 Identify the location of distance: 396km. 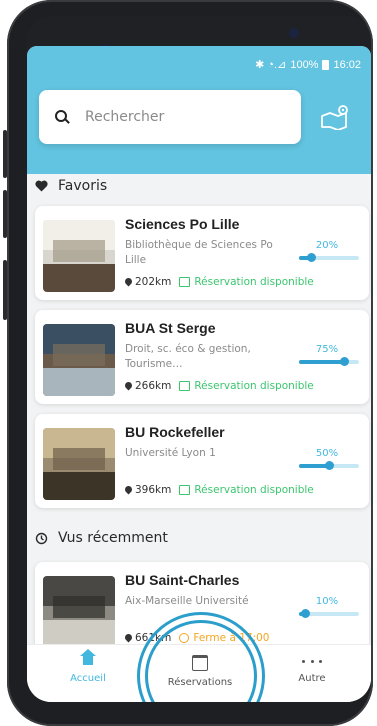
(153, 490).